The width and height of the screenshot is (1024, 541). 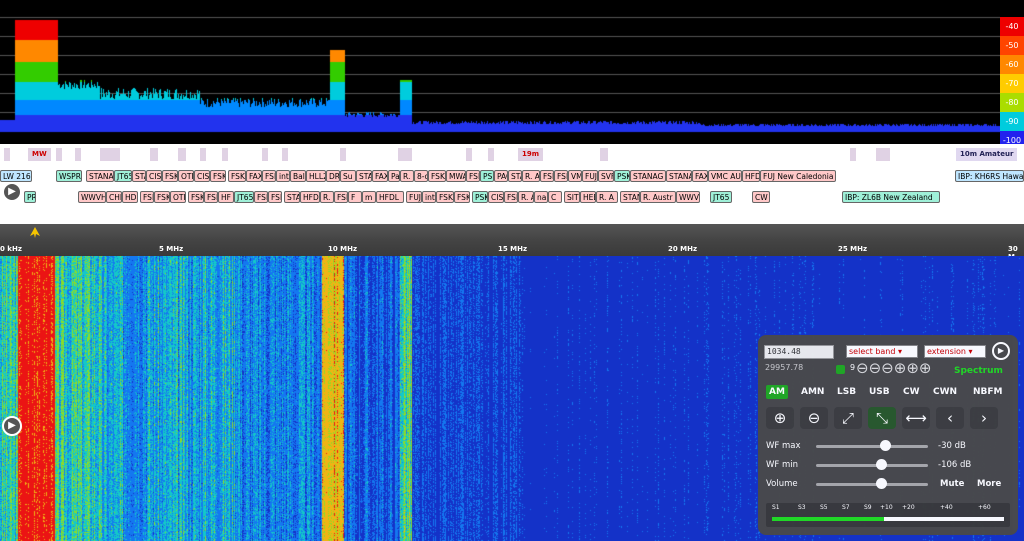 I want to click on station-label: VMC AU, so click(x=725, y=176).